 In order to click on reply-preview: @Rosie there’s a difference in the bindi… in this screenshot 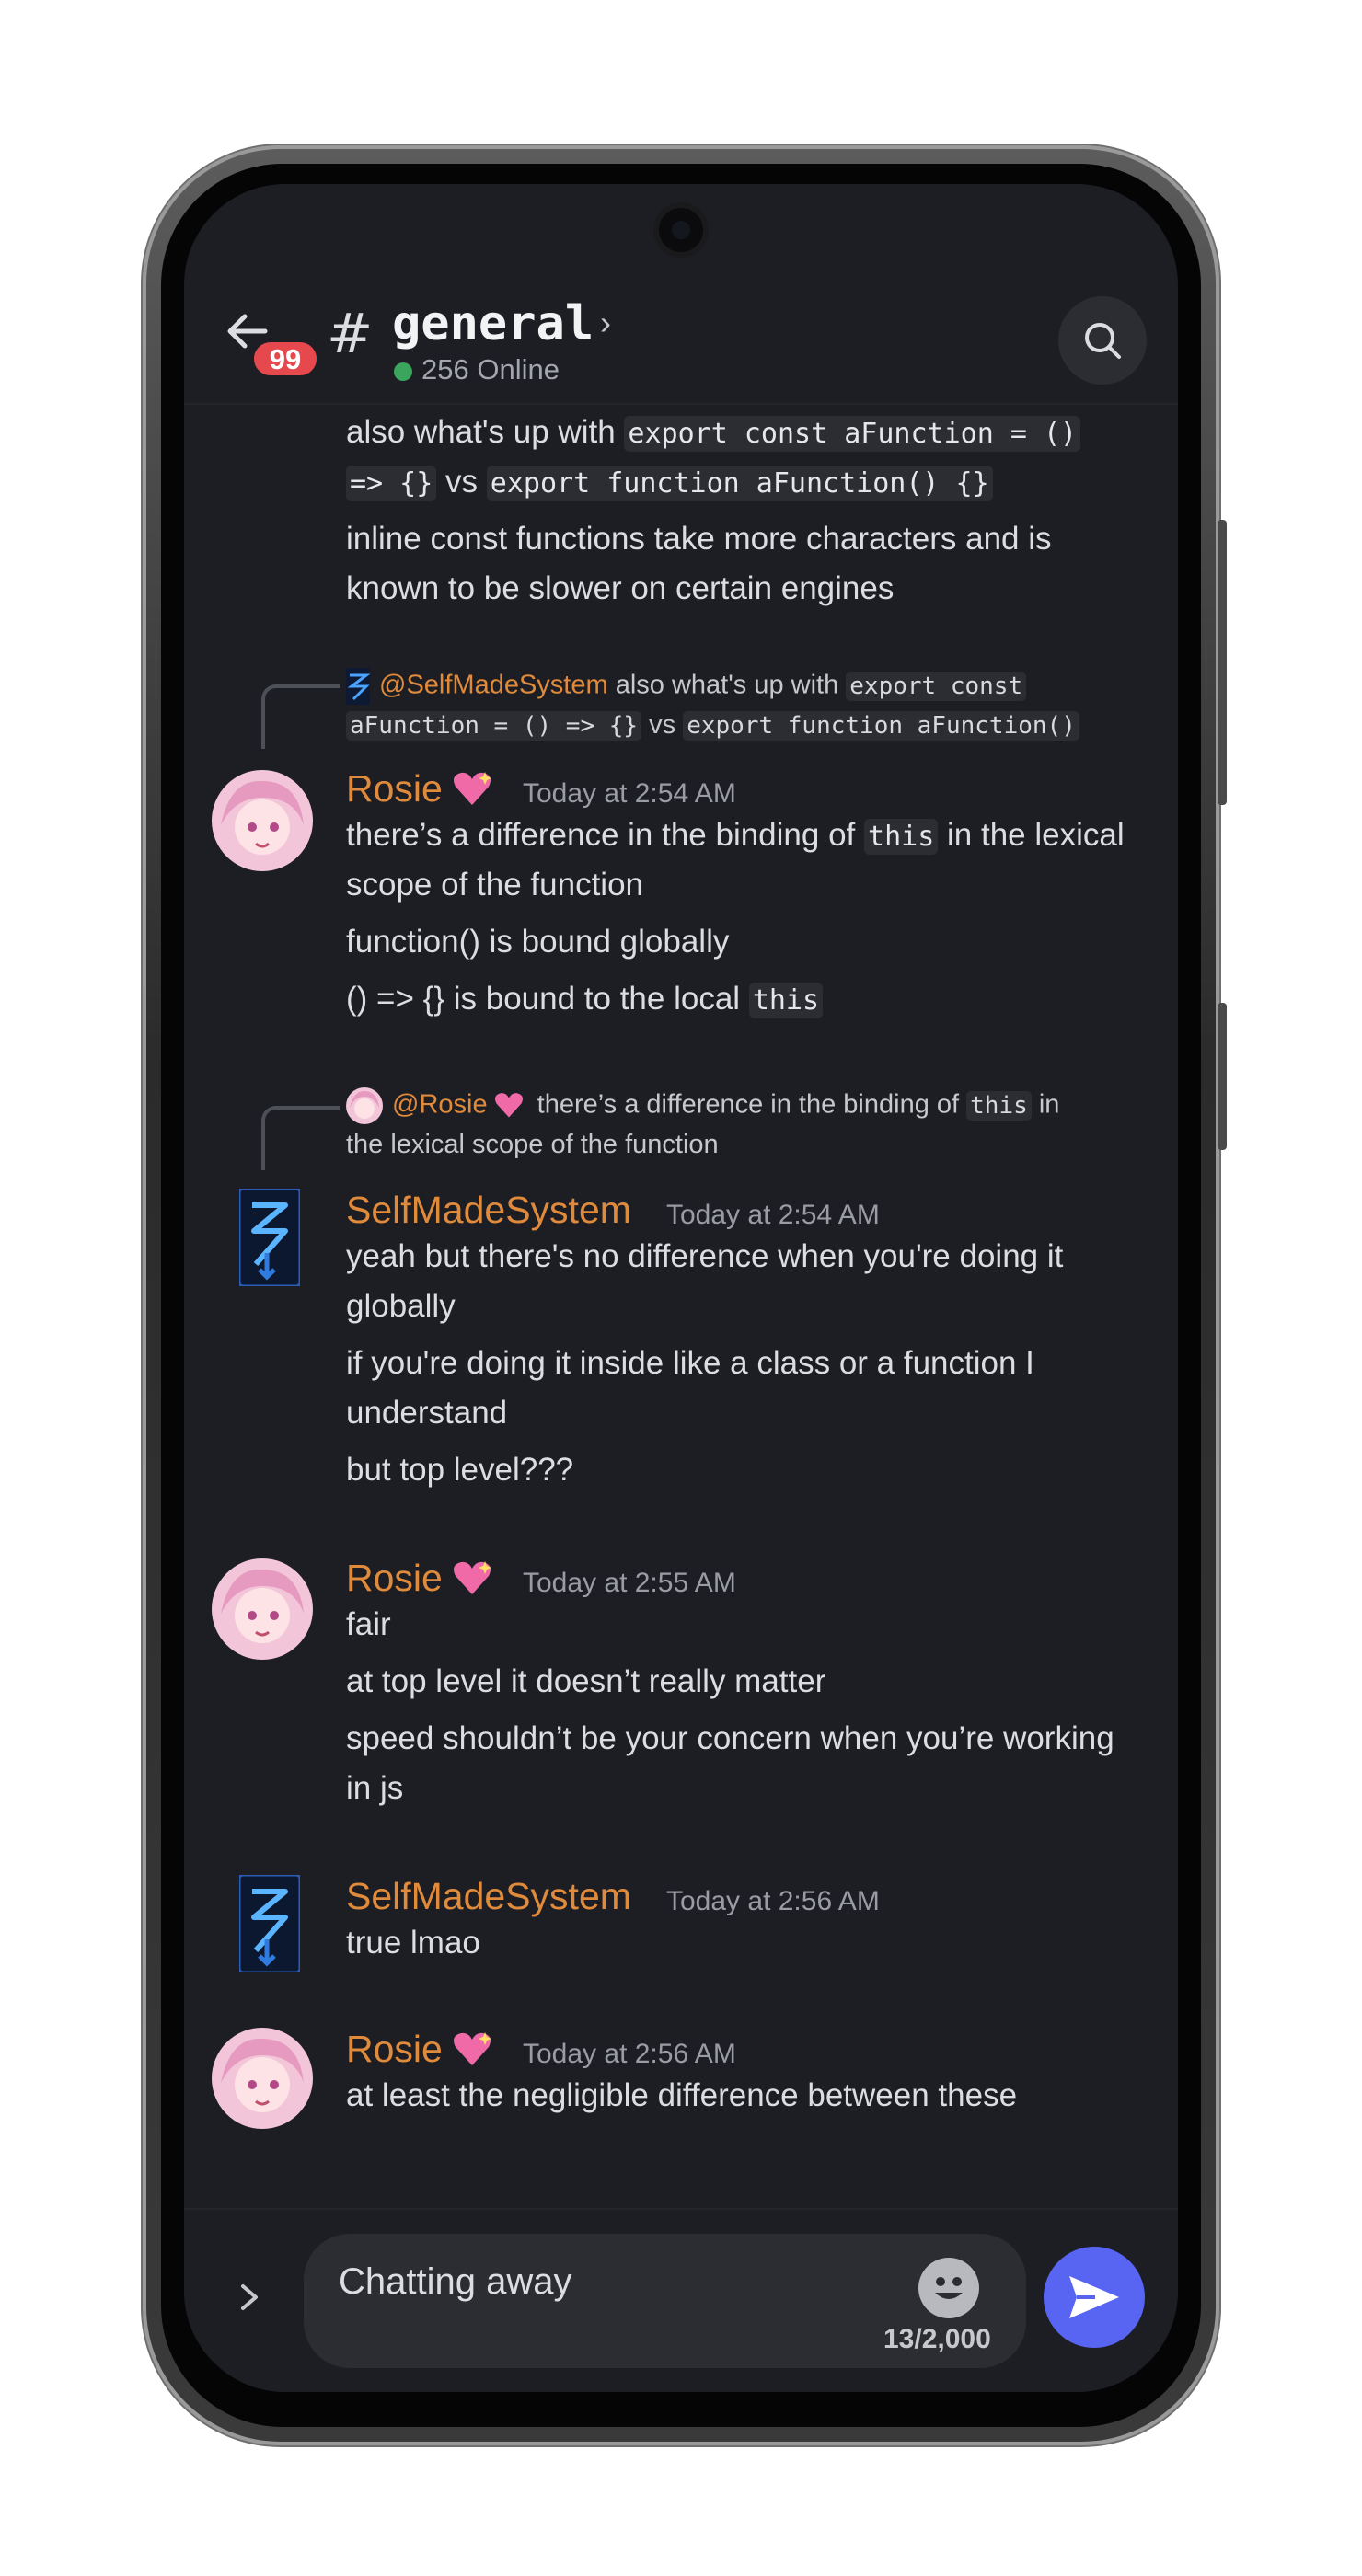, I will do `click(702, 1105)`.